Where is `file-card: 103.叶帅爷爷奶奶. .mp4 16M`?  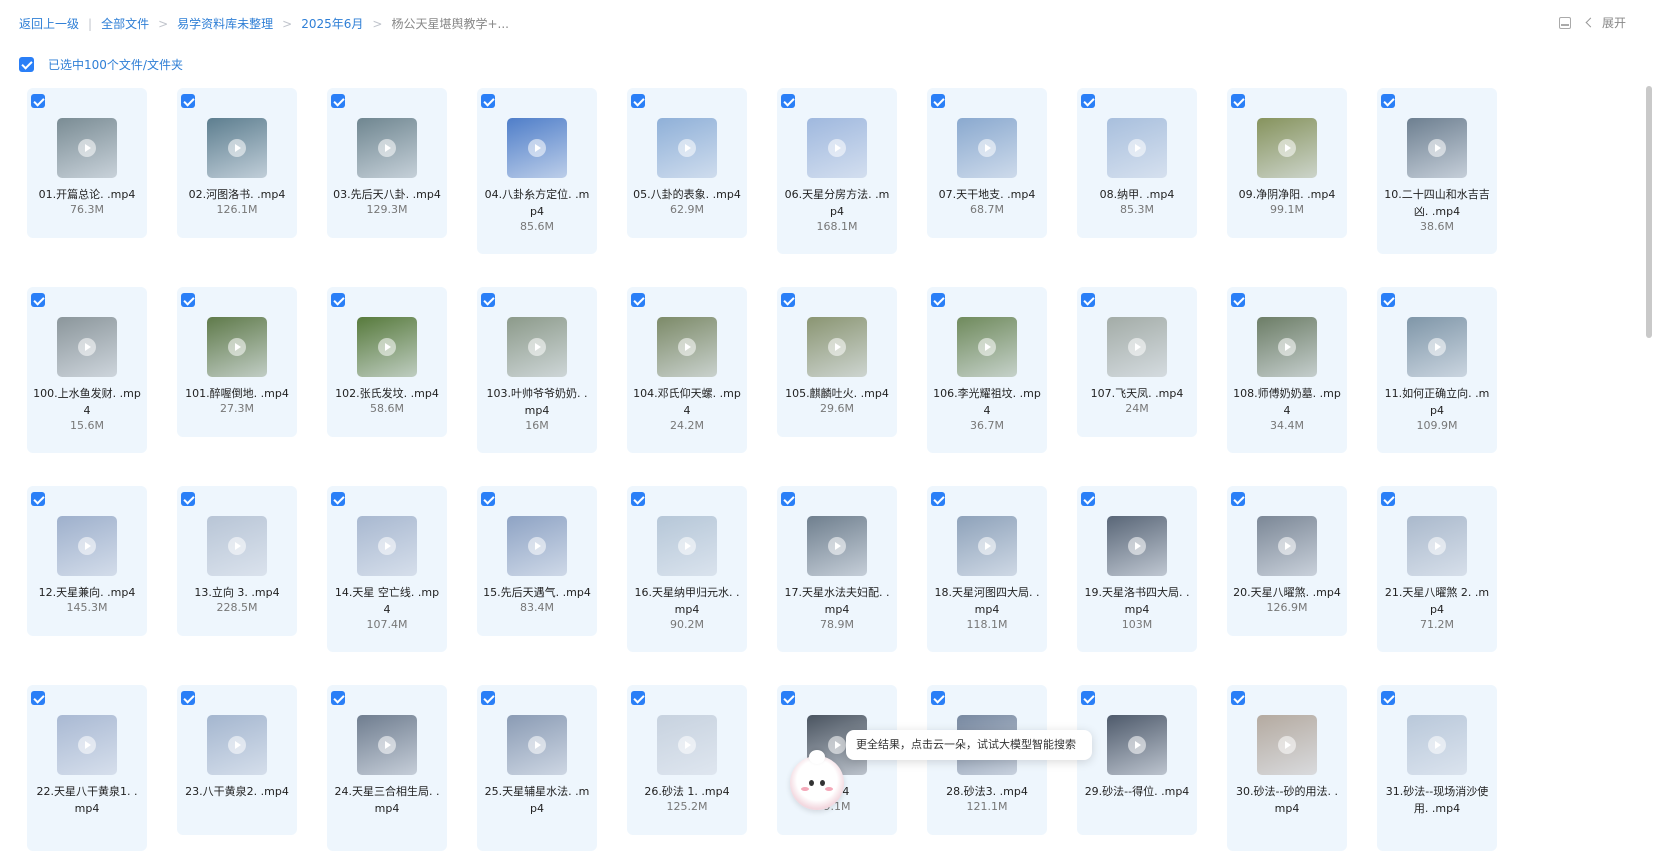
file-card: 103.叶帅爷爷奶奶. .mp4 16M is located at coordinates (537, 370).